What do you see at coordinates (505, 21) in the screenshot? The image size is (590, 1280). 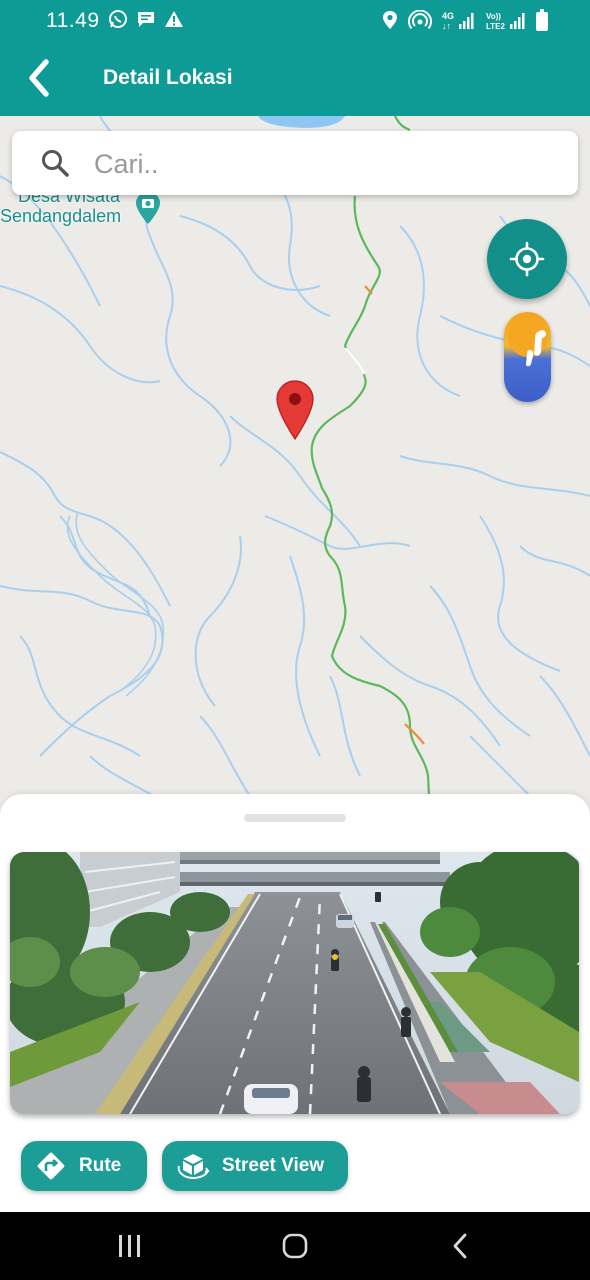 I see `volte-signal-icon: Vo)) LTE2` at bounding box center [505, 21].